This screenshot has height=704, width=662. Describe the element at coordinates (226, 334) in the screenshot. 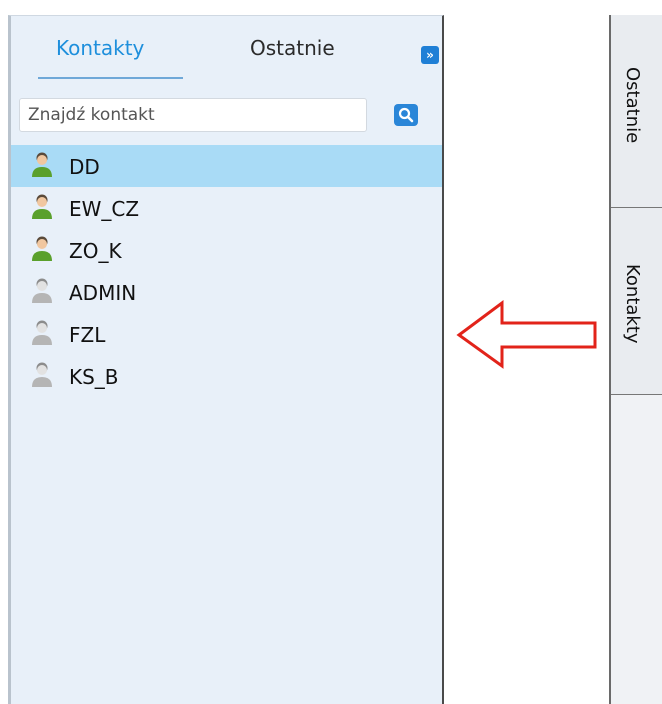

I see `contact-item-fzl: FZL` at that location.